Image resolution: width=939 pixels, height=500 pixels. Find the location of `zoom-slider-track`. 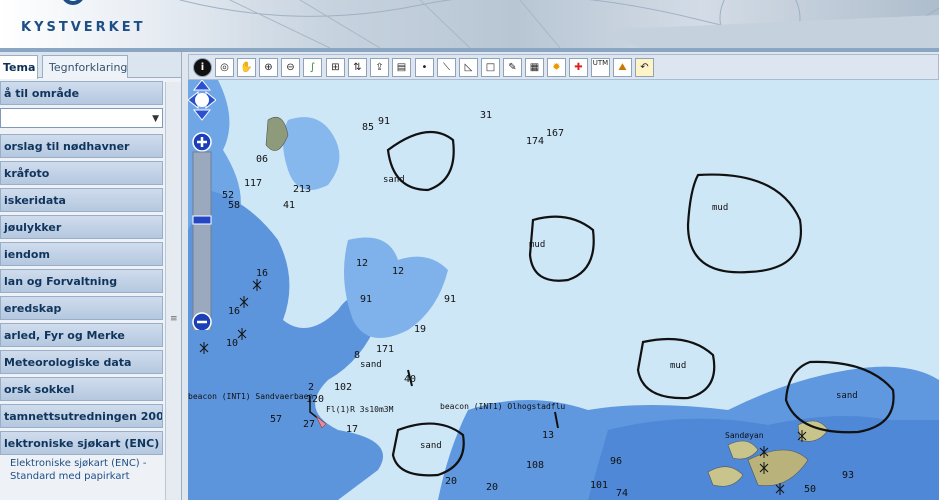

zoom-slider-track is located at coordinates (202, 240).